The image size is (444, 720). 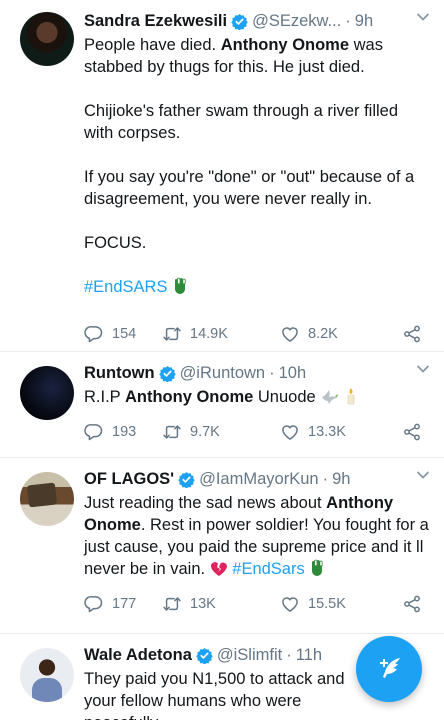 I want to click on like-button: 8.2K, so click(x=332, y=334).